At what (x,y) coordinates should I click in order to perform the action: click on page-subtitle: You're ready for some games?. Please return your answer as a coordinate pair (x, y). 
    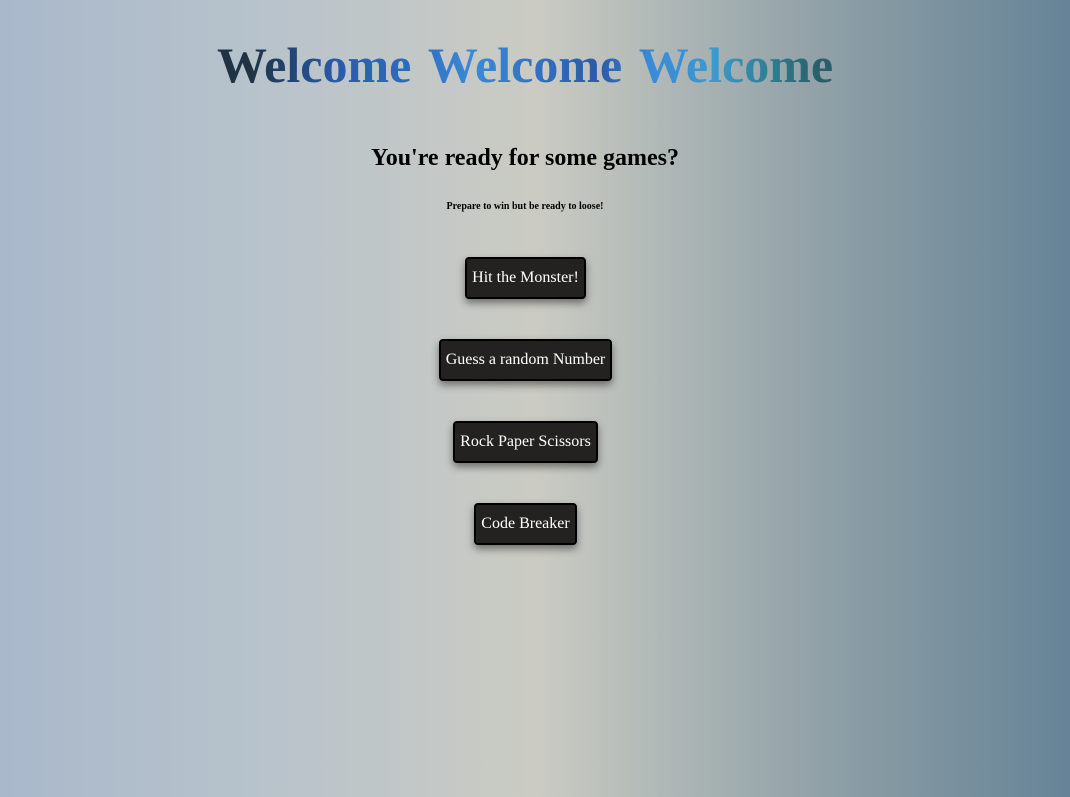
    Looking at the image, I should click on (525, 158).